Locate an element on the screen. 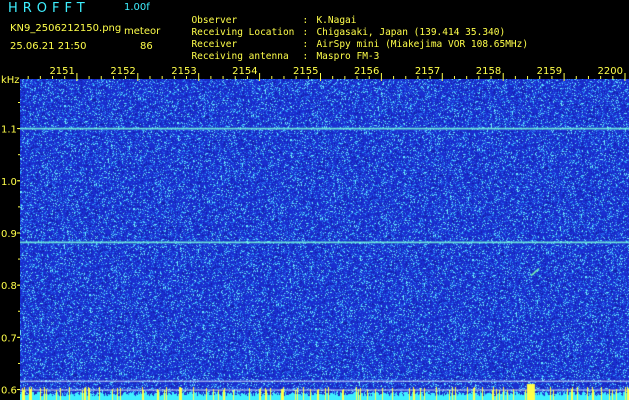 The width and height of the screenshot is (629, 400). y-tick-label: 0.8 is located at coordinates (9, 286).